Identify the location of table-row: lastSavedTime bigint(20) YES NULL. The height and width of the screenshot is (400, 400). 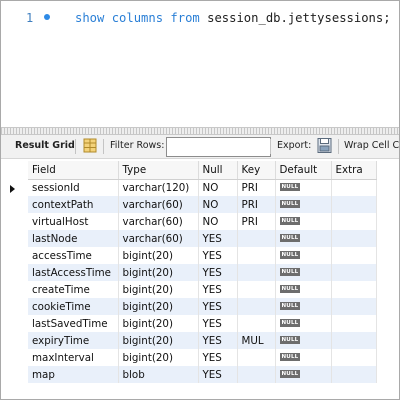
(202, 323).